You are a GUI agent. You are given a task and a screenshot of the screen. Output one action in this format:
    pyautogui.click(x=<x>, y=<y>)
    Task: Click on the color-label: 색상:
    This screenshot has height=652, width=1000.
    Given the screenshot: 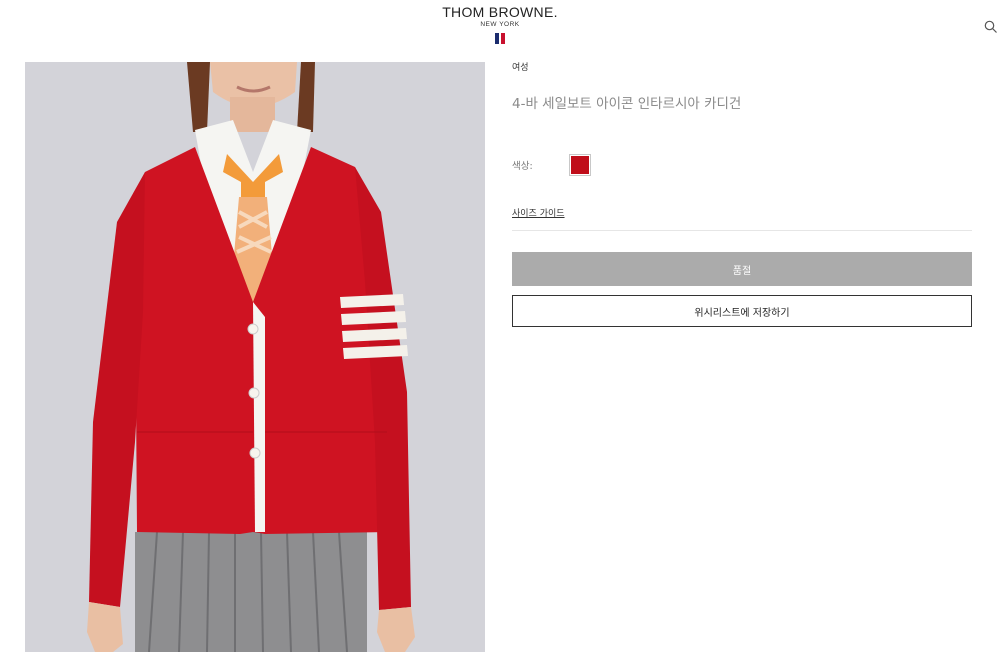 What is the action you would take?
    pyautogui.click(x=522, y=166)
    